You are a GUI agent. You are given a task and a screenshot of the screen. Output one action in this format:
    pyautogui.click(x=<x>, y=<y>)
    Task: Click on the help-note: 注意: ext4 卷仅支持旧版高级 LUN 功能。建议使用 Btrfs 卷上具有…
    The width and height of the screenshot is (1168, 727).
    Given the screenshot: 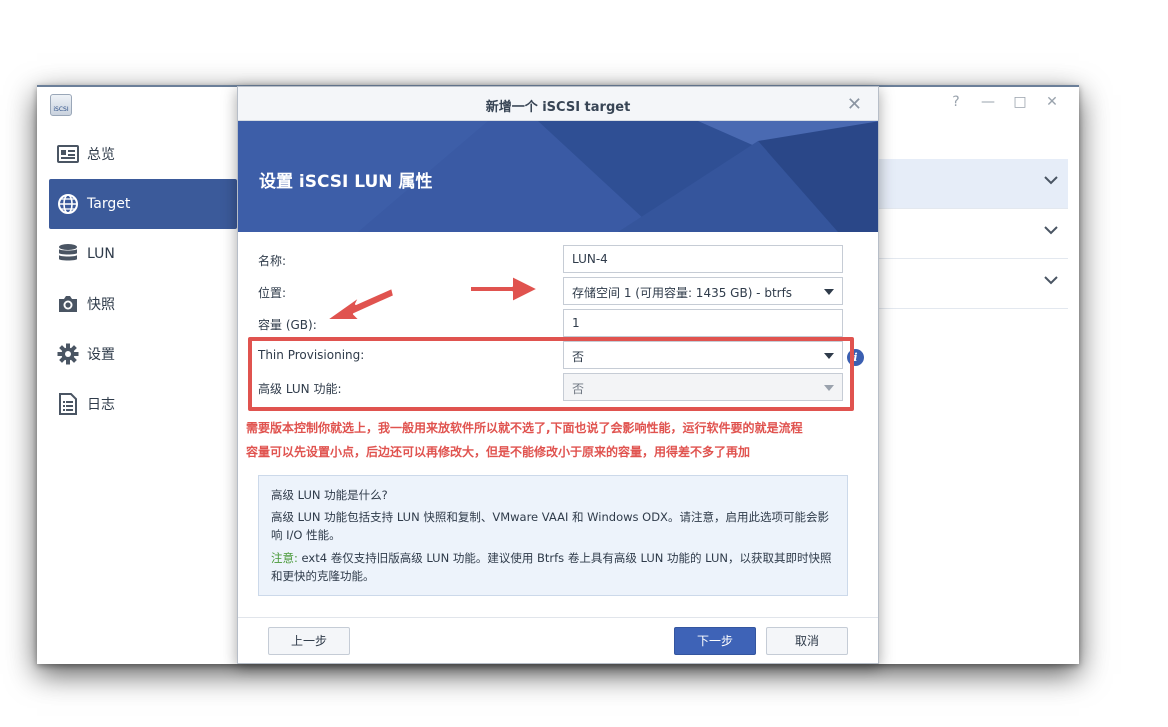 What is the action you would take?
    pyautogui.click(x=553, y=567)
    